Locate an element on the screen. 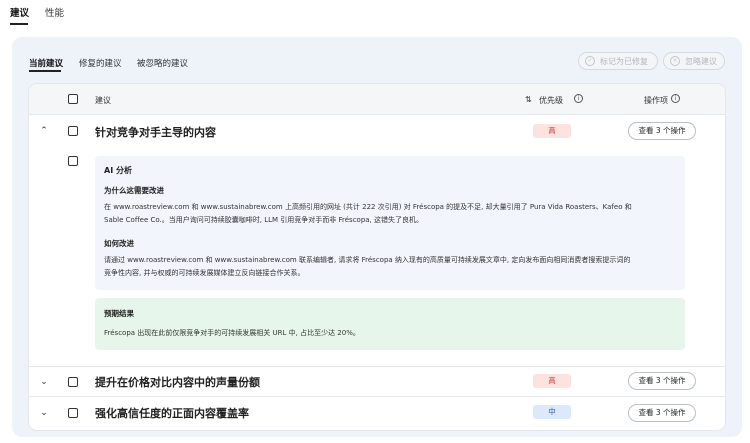 The height and width of the screenshot is (443, 750). column-actions: 操作项 is located at coordinates (656, 100).